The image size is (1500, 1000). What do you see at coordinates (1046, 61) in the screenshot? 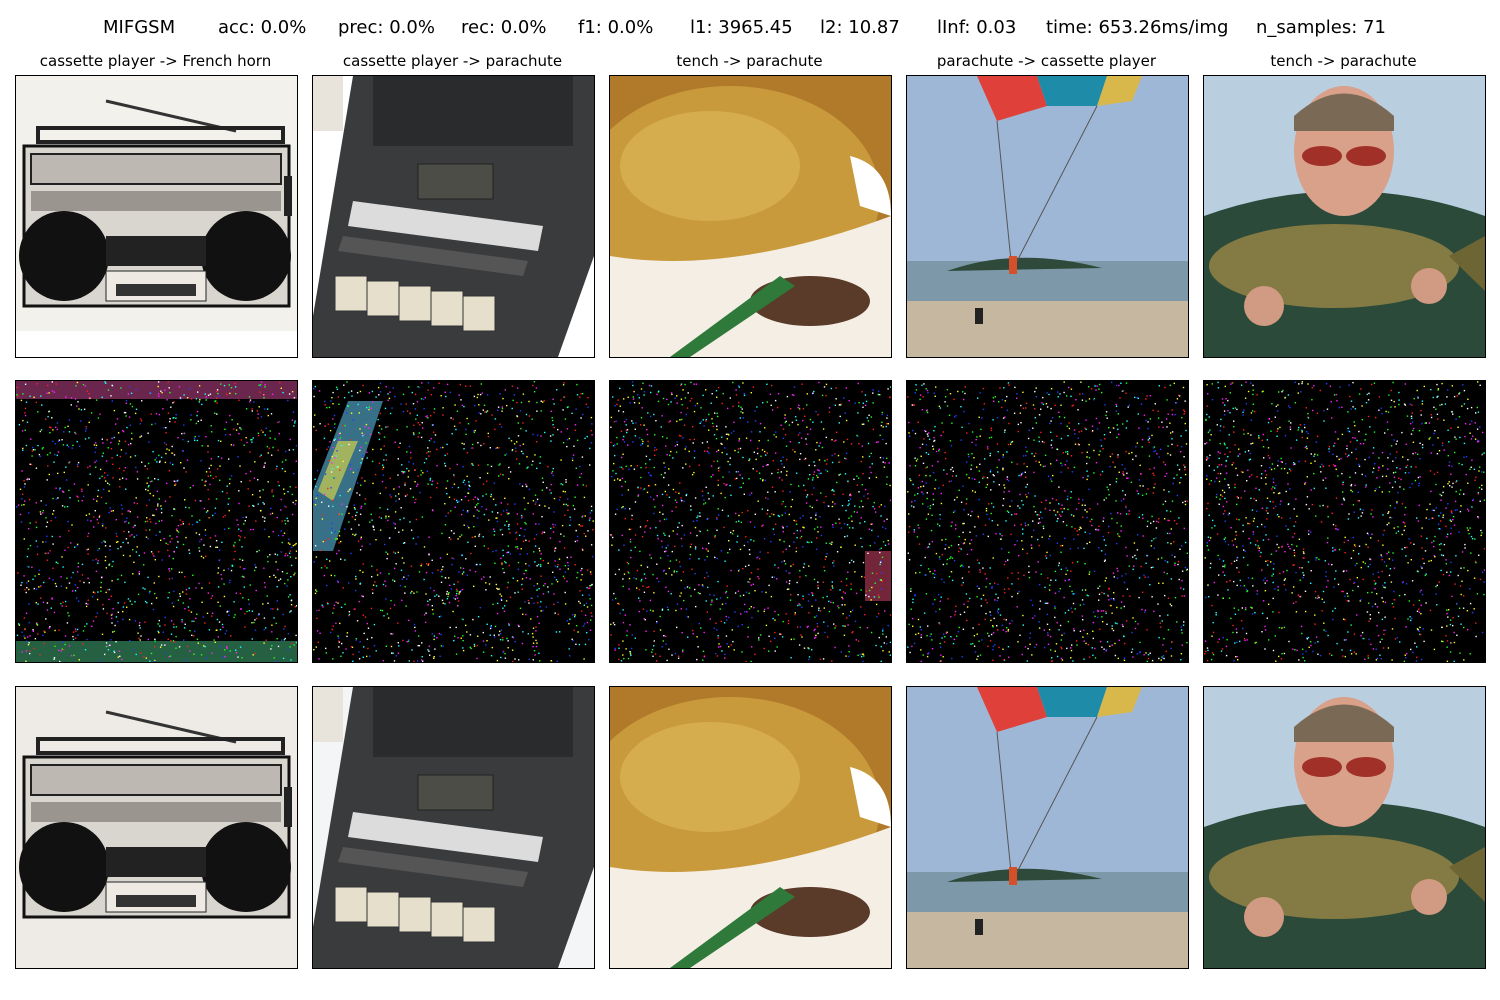
I see `column-title: parachute -> cassette player` at bounding box center [1046, 61].